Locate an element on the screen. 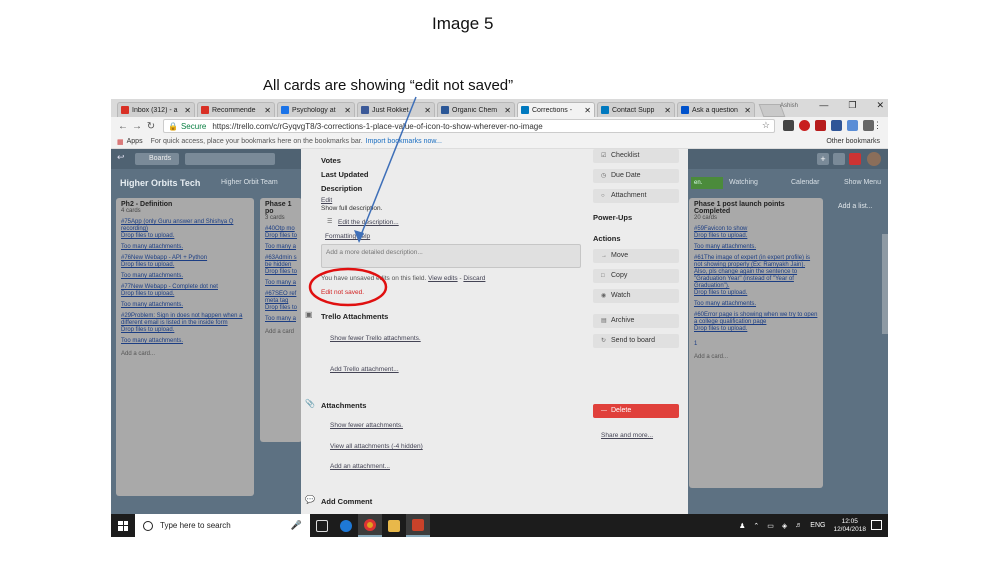  extension-blue-icon is located at coordinates (852, 125).